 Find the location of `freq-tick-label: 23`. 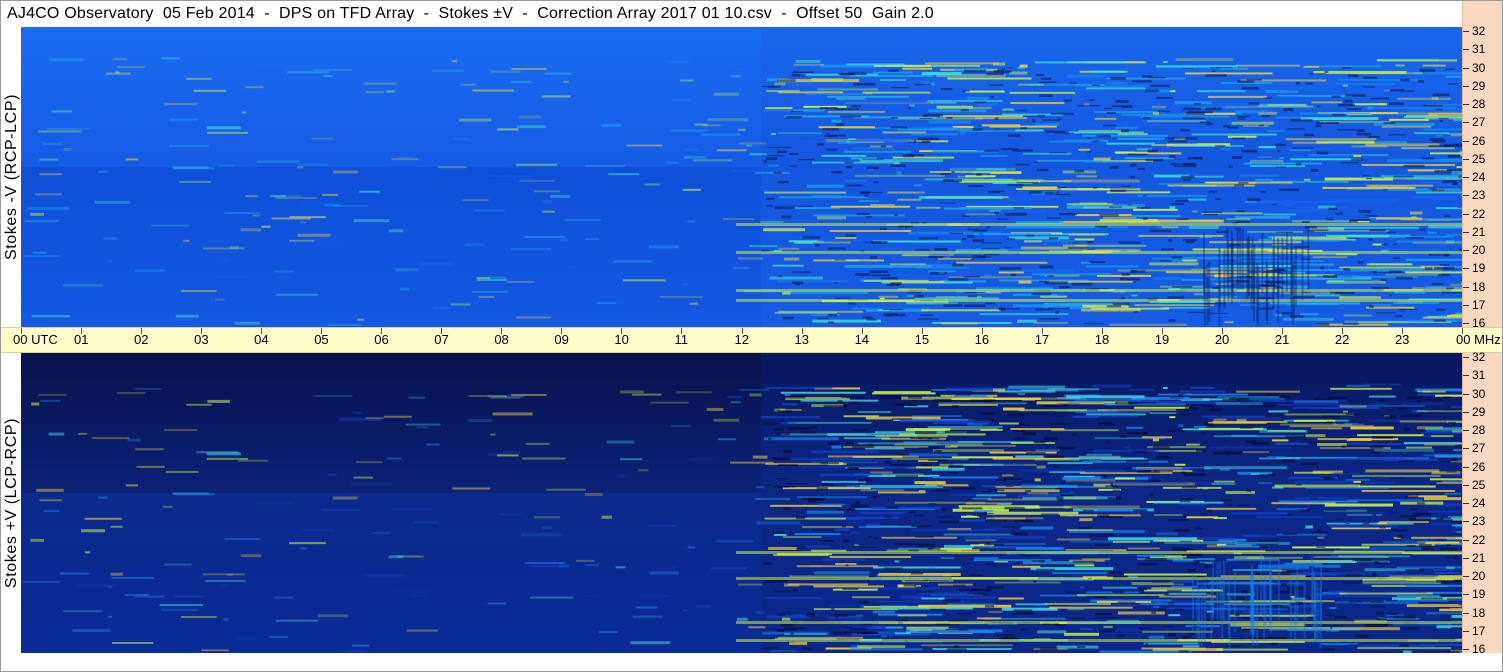

freq-tick-label: 23 is located at coordinates (1479, 521).